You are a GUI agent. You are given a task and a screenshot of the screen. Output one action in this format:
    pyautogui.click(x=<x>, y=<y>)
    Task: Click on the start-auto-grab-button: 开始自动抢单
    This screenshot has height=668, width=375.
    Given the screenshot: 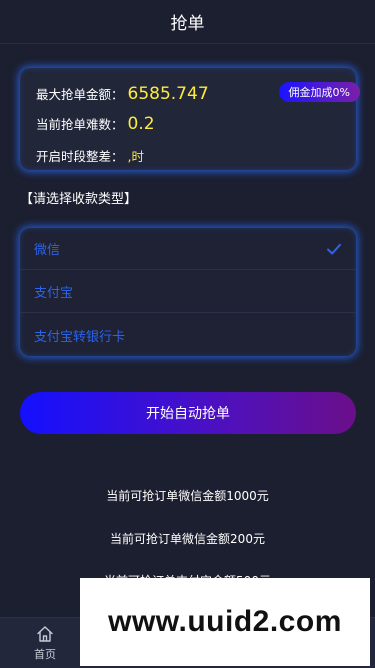 What is the action you would take?
    pyautogui.click(x=188, y=413)
    